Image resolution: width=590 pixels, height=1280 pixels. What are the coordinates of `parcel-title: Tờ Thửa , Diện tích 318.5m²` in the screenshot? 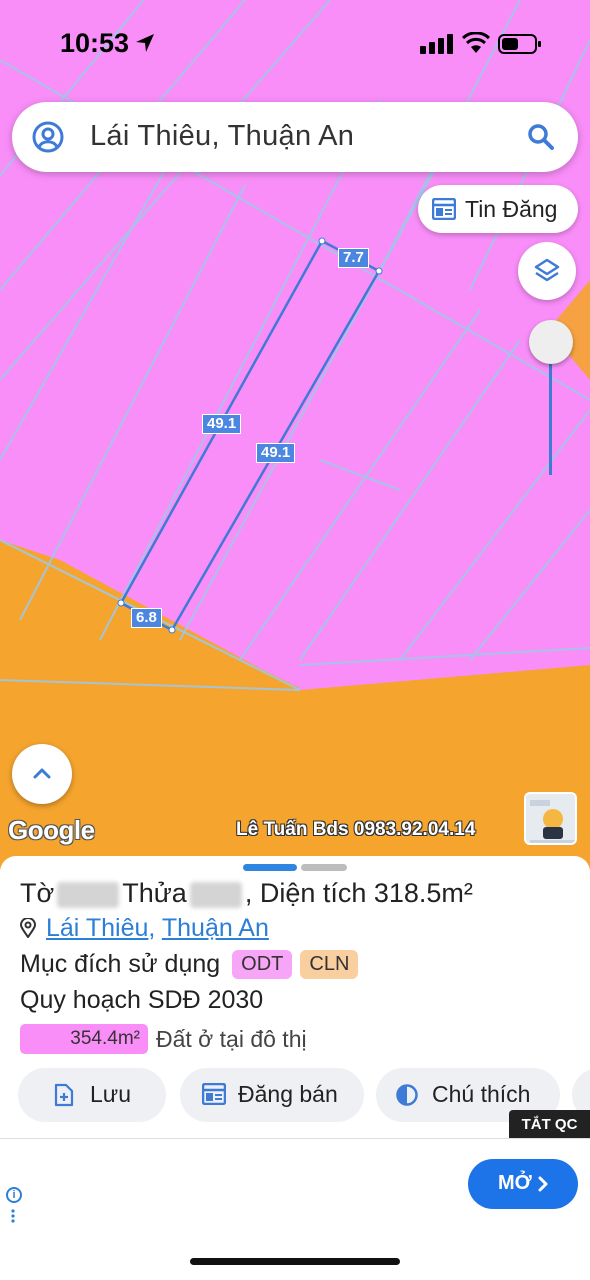 It's located at (246, 893).